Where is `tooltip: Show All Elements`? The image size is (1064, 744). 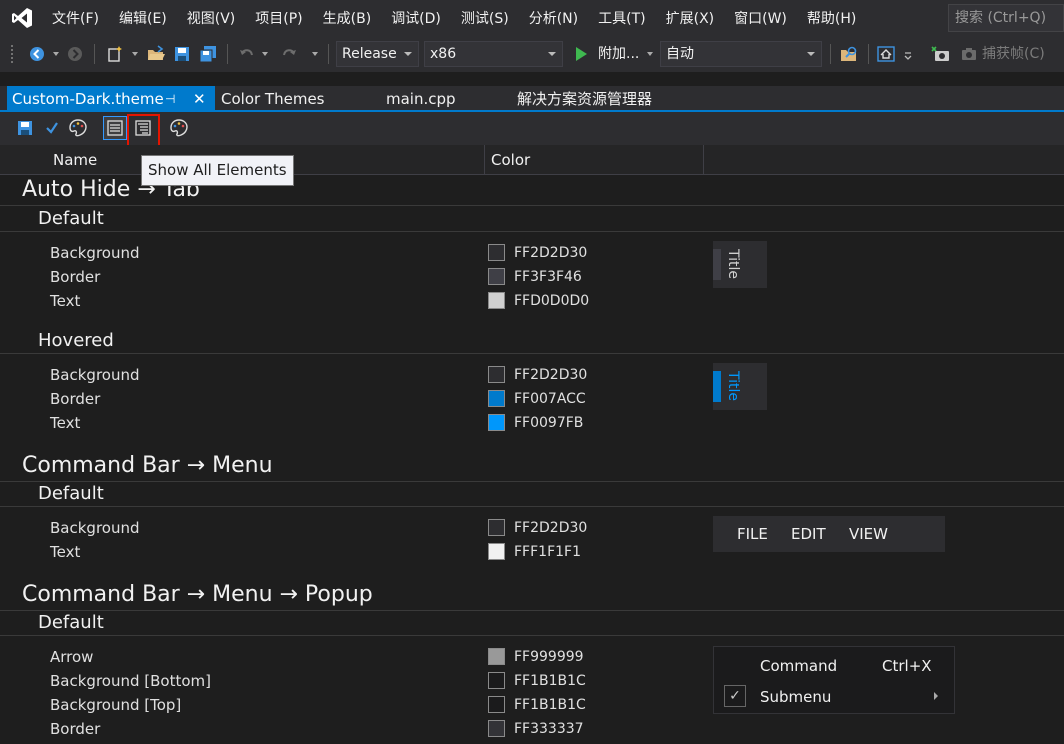 tooltip: Show All Elements is located at coordinates (217, 170).